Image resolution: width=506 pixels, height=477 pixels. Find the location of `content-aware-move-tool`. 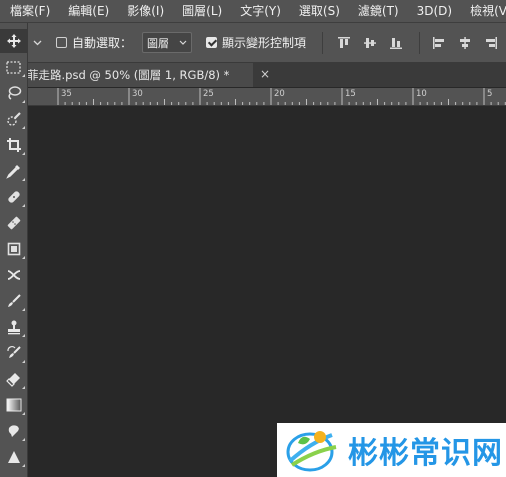

content-aware-move-tool is located at coordinates (13, 275).